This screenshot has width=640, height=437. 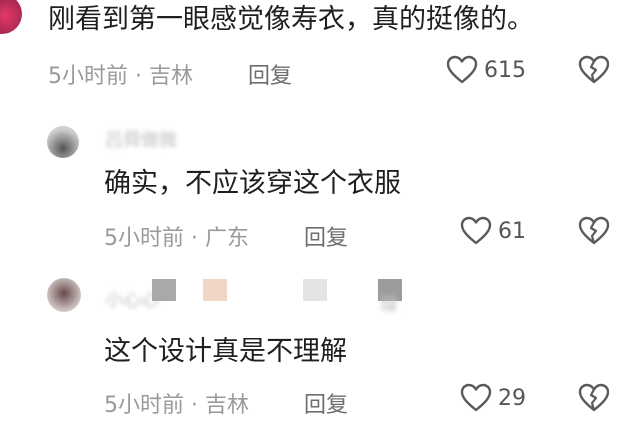 What do you see at coordinates (291, 19) in the screenshot?
I see `comment-text: 刚看到第一眼感觉像寿衣，真的挺像的。` at bounding box center [291, 19].